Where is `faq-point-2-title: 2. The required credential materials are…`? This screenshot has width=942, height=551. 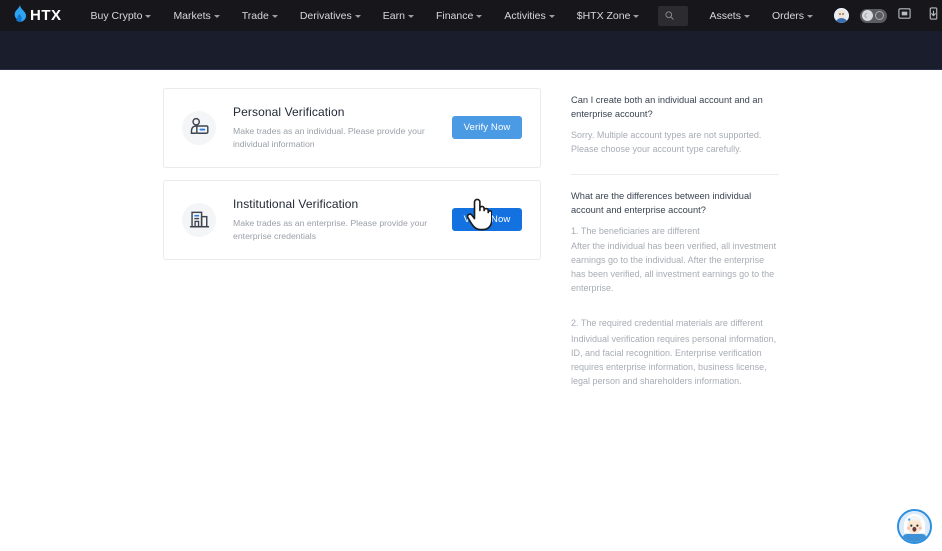 faq-point-2-title: 2. The required credential materials are… is located at coordinates (667, 323).